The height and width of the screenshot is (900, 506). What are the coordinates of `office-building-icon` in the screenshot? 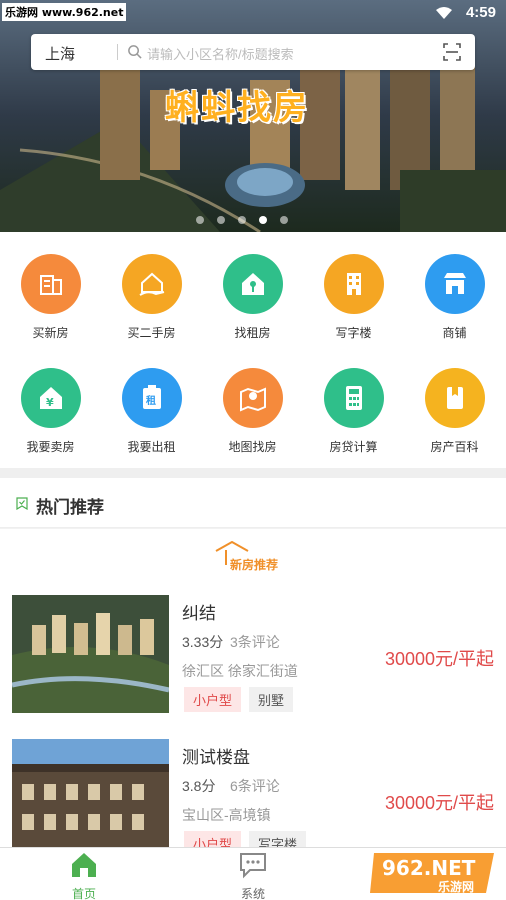 It's located at (353, 284).